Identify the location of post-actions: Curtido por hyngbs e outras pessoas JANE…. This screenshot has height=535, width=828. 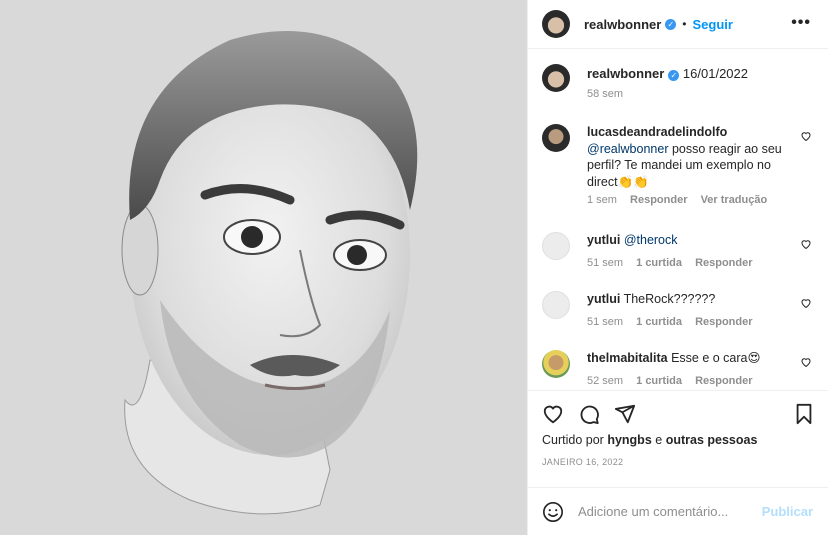
(678, 438).